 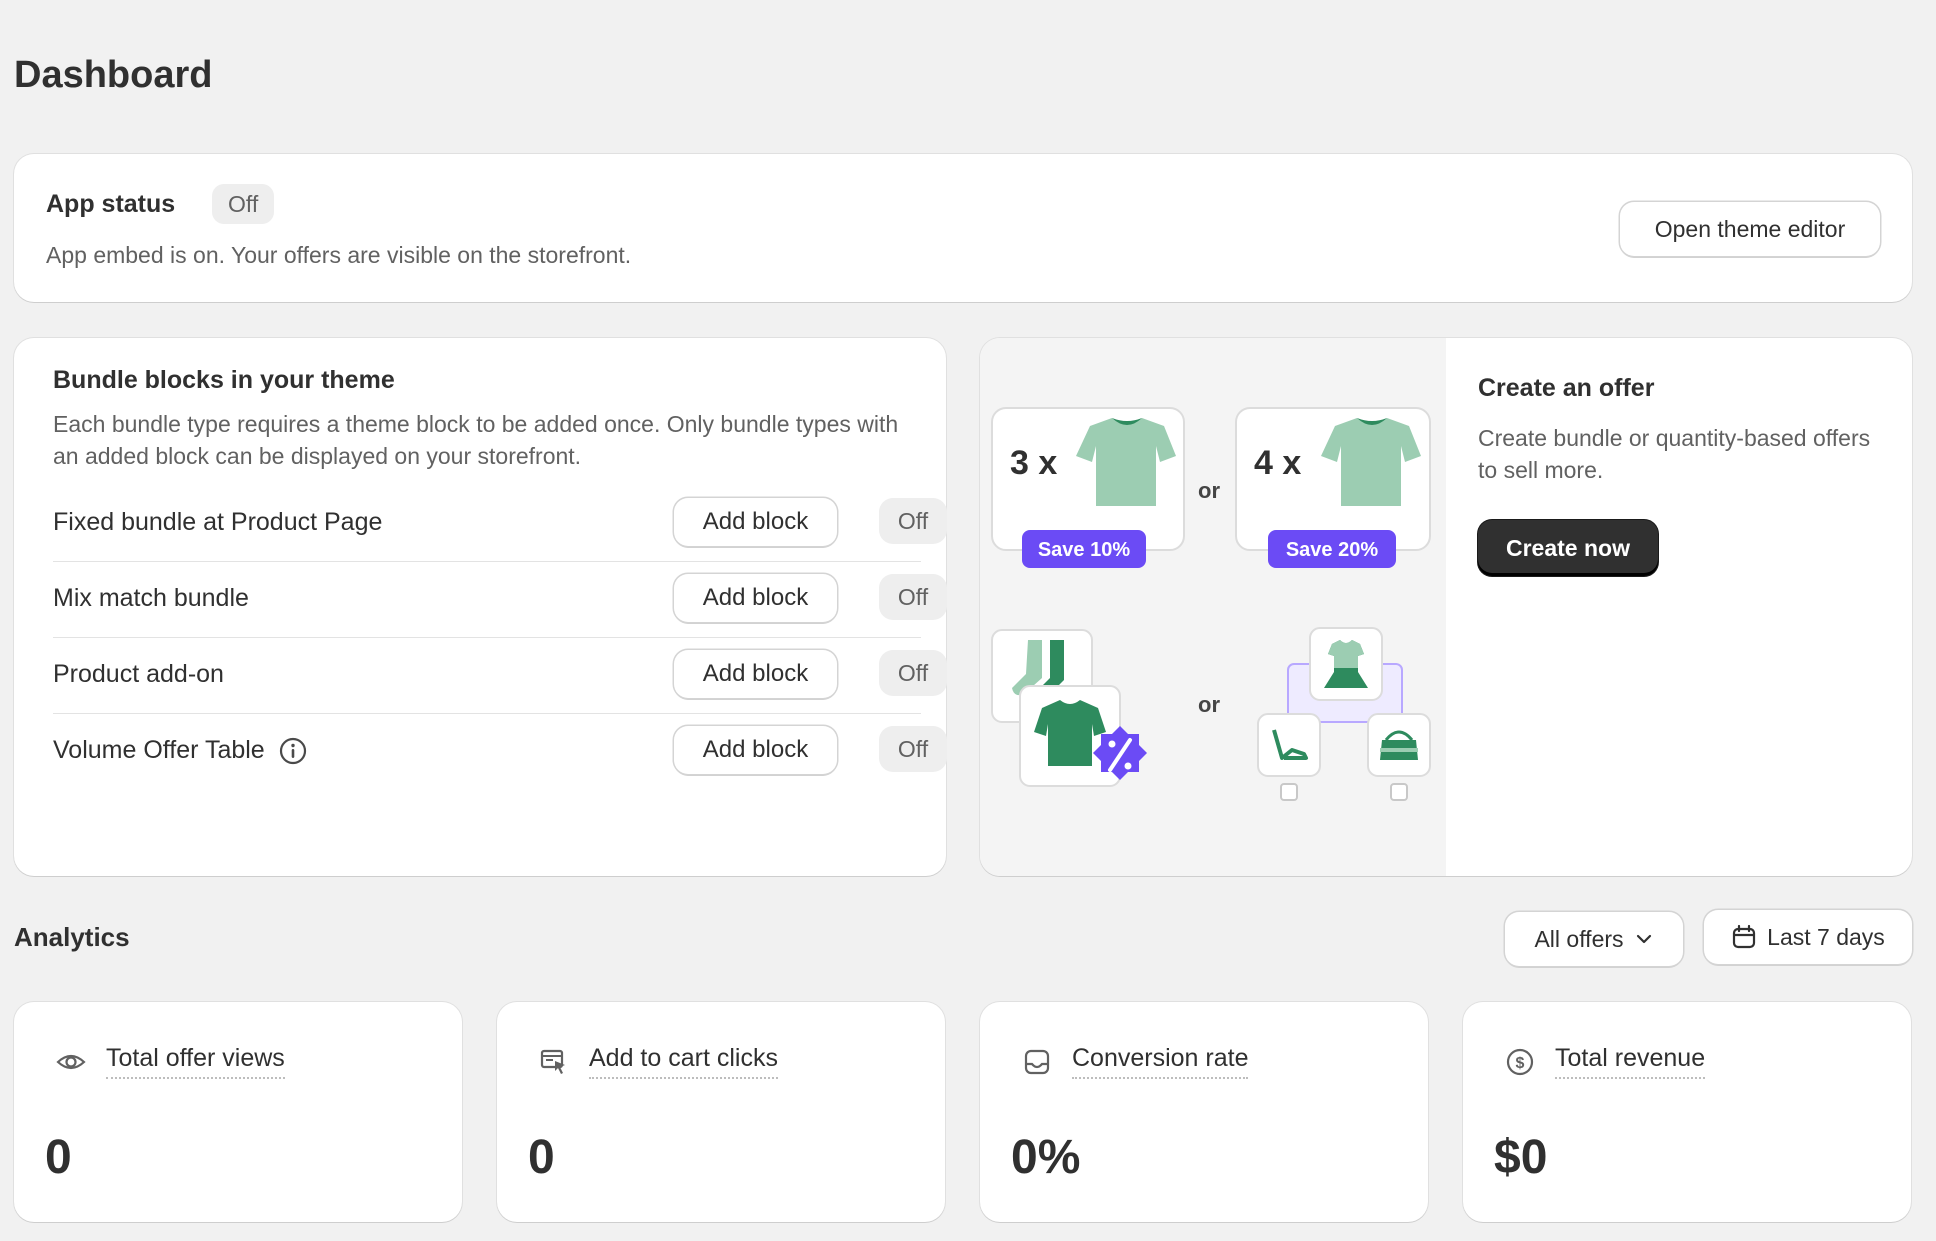 I want to click on metric-label: Total revenue, so click(x=1630, y=1061).